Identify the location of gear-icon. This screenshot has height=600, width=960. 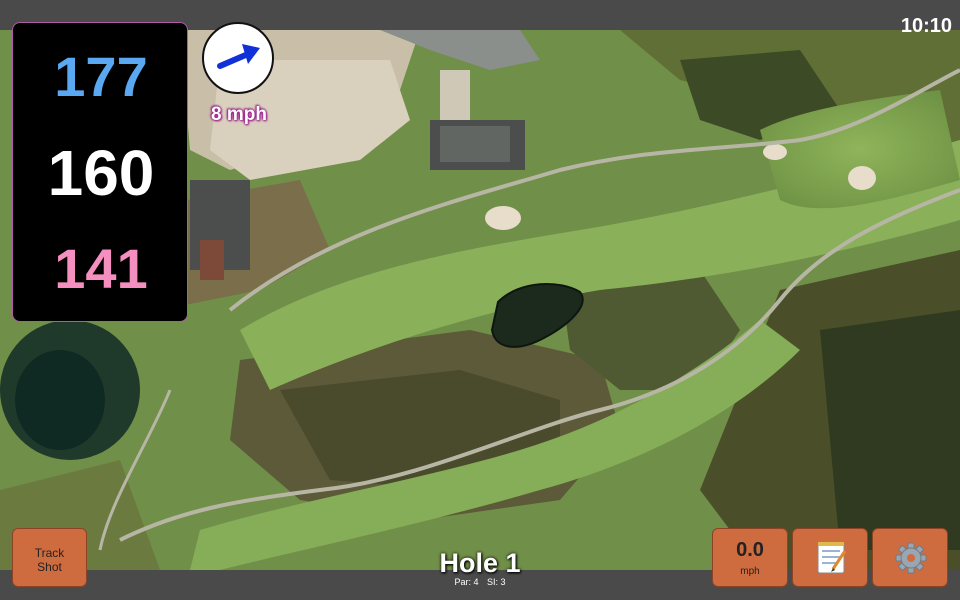
(911, 558).